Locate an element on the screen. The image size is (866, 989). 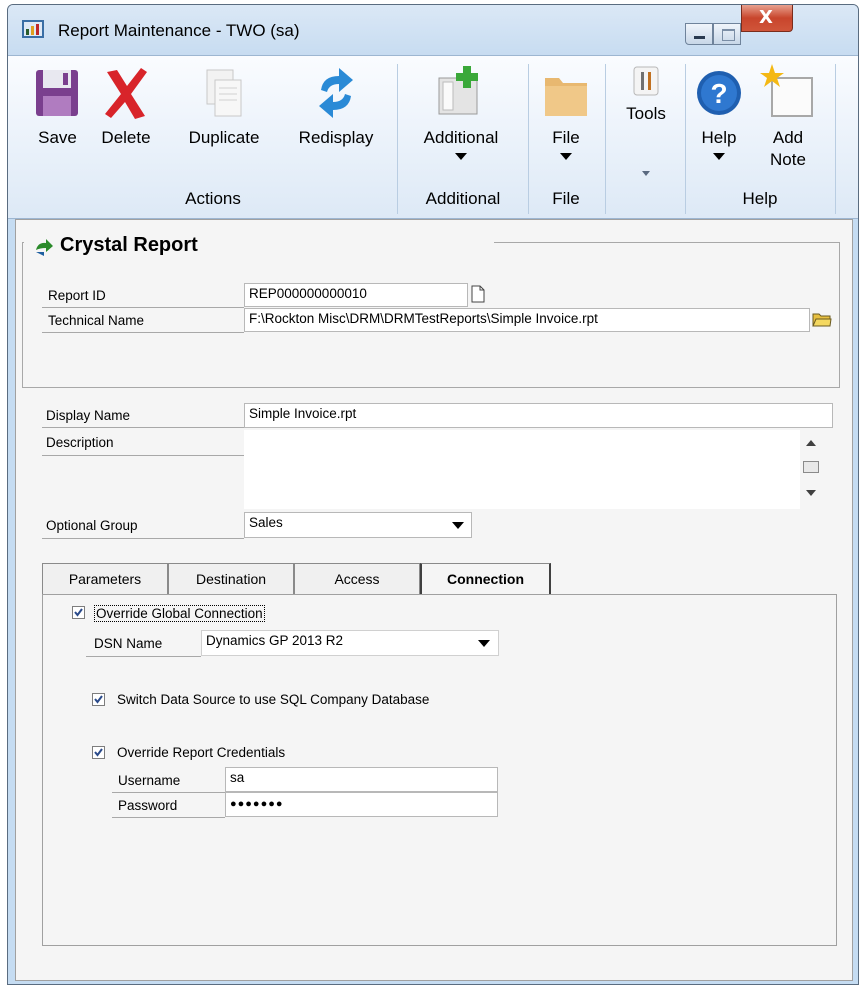
dsn-dropdown-icon is located at coordinates (484, 643).